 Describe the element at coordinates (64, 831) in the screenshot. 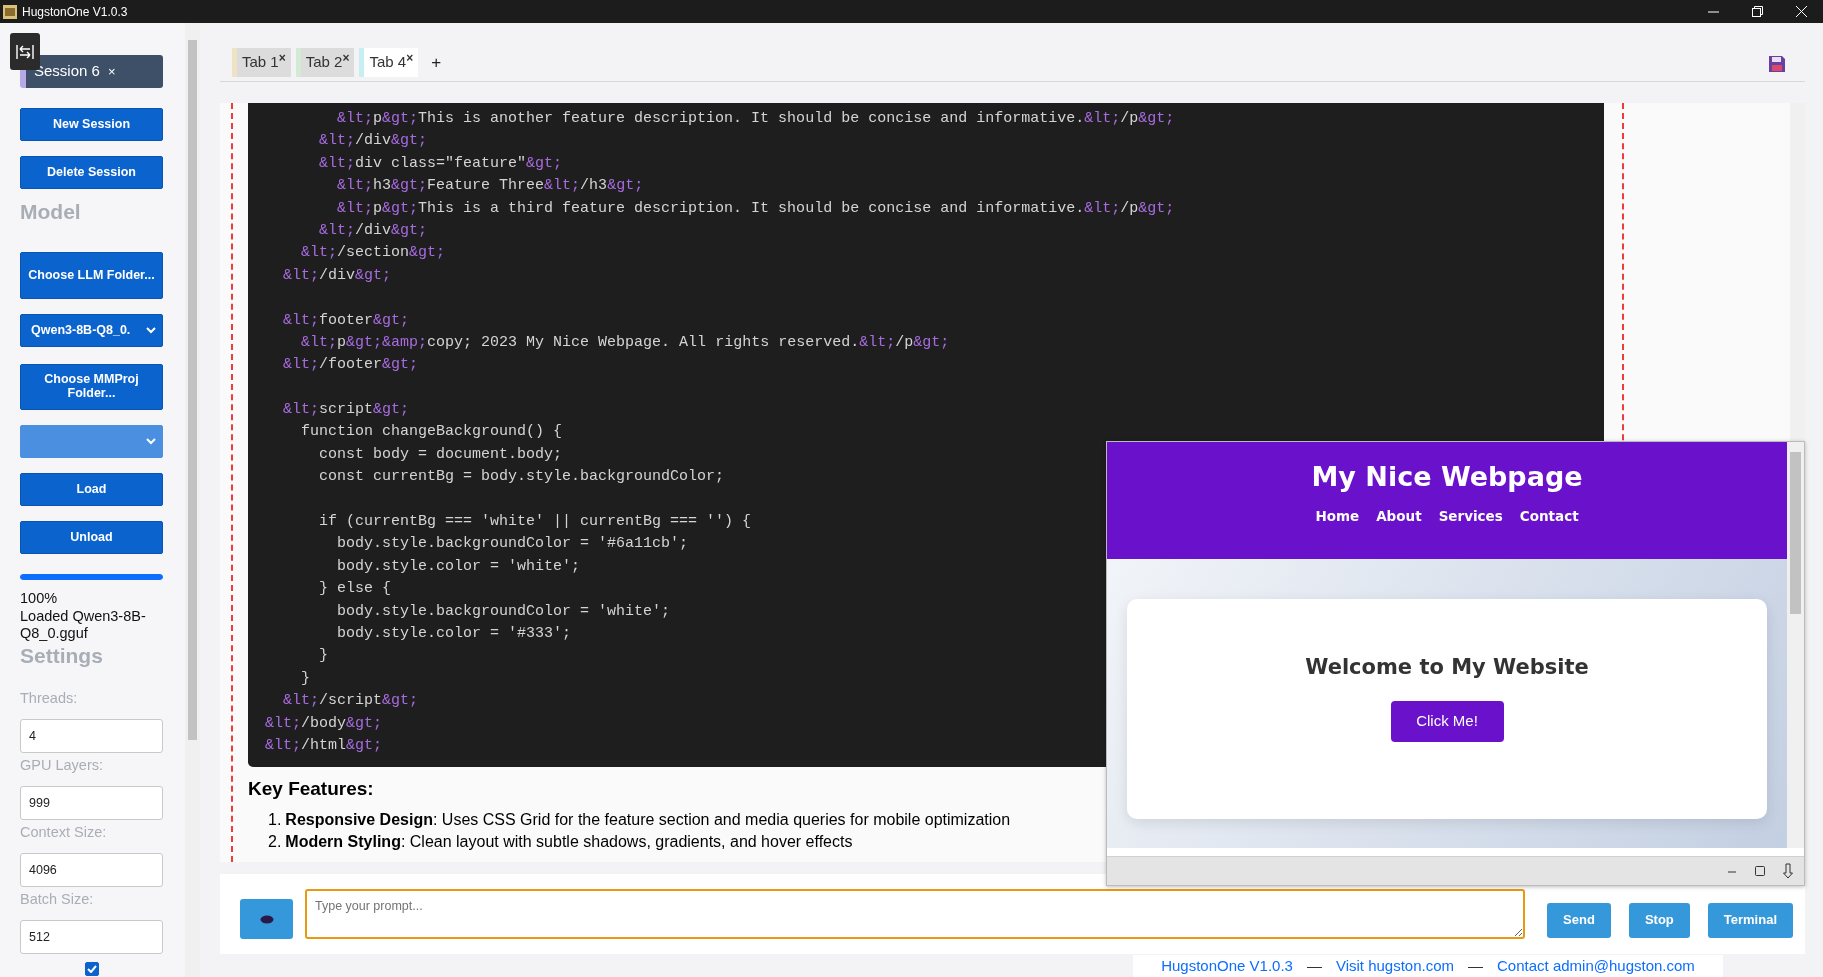

I see `field-label: Context Size:` at that location.